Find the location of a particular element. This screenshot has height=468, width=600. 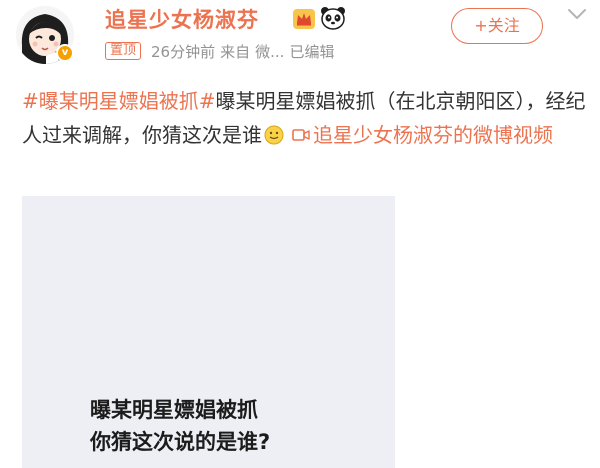

source-prefix: 来自 is located at coordinates (235, 51).